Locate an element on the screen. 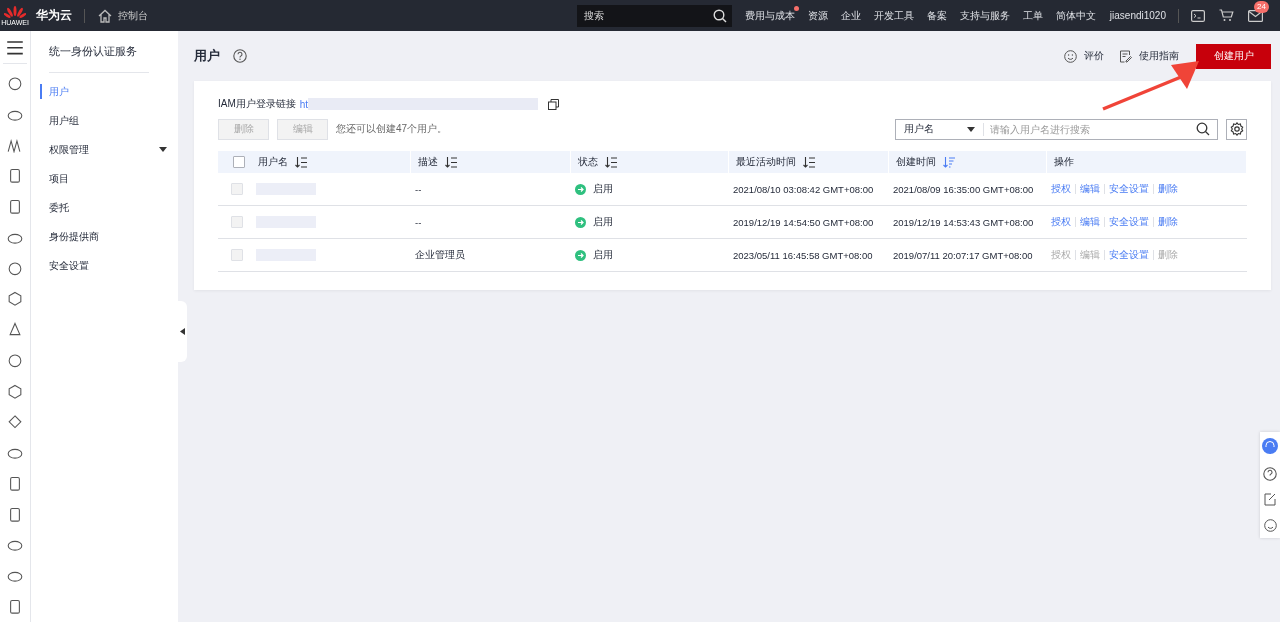 This screenshot has height=622, width=1280. caret-icon is located at coordinates (971, 129).